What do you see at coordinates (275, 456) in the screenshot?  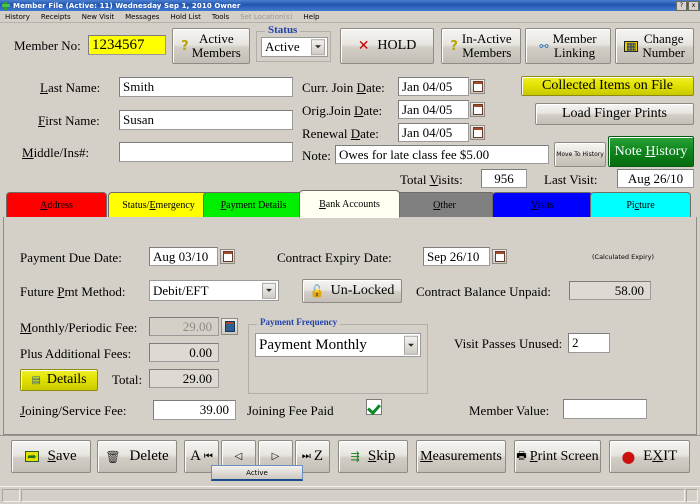 I see `next-record-icon: ▷` at bounding box center [275, 456].